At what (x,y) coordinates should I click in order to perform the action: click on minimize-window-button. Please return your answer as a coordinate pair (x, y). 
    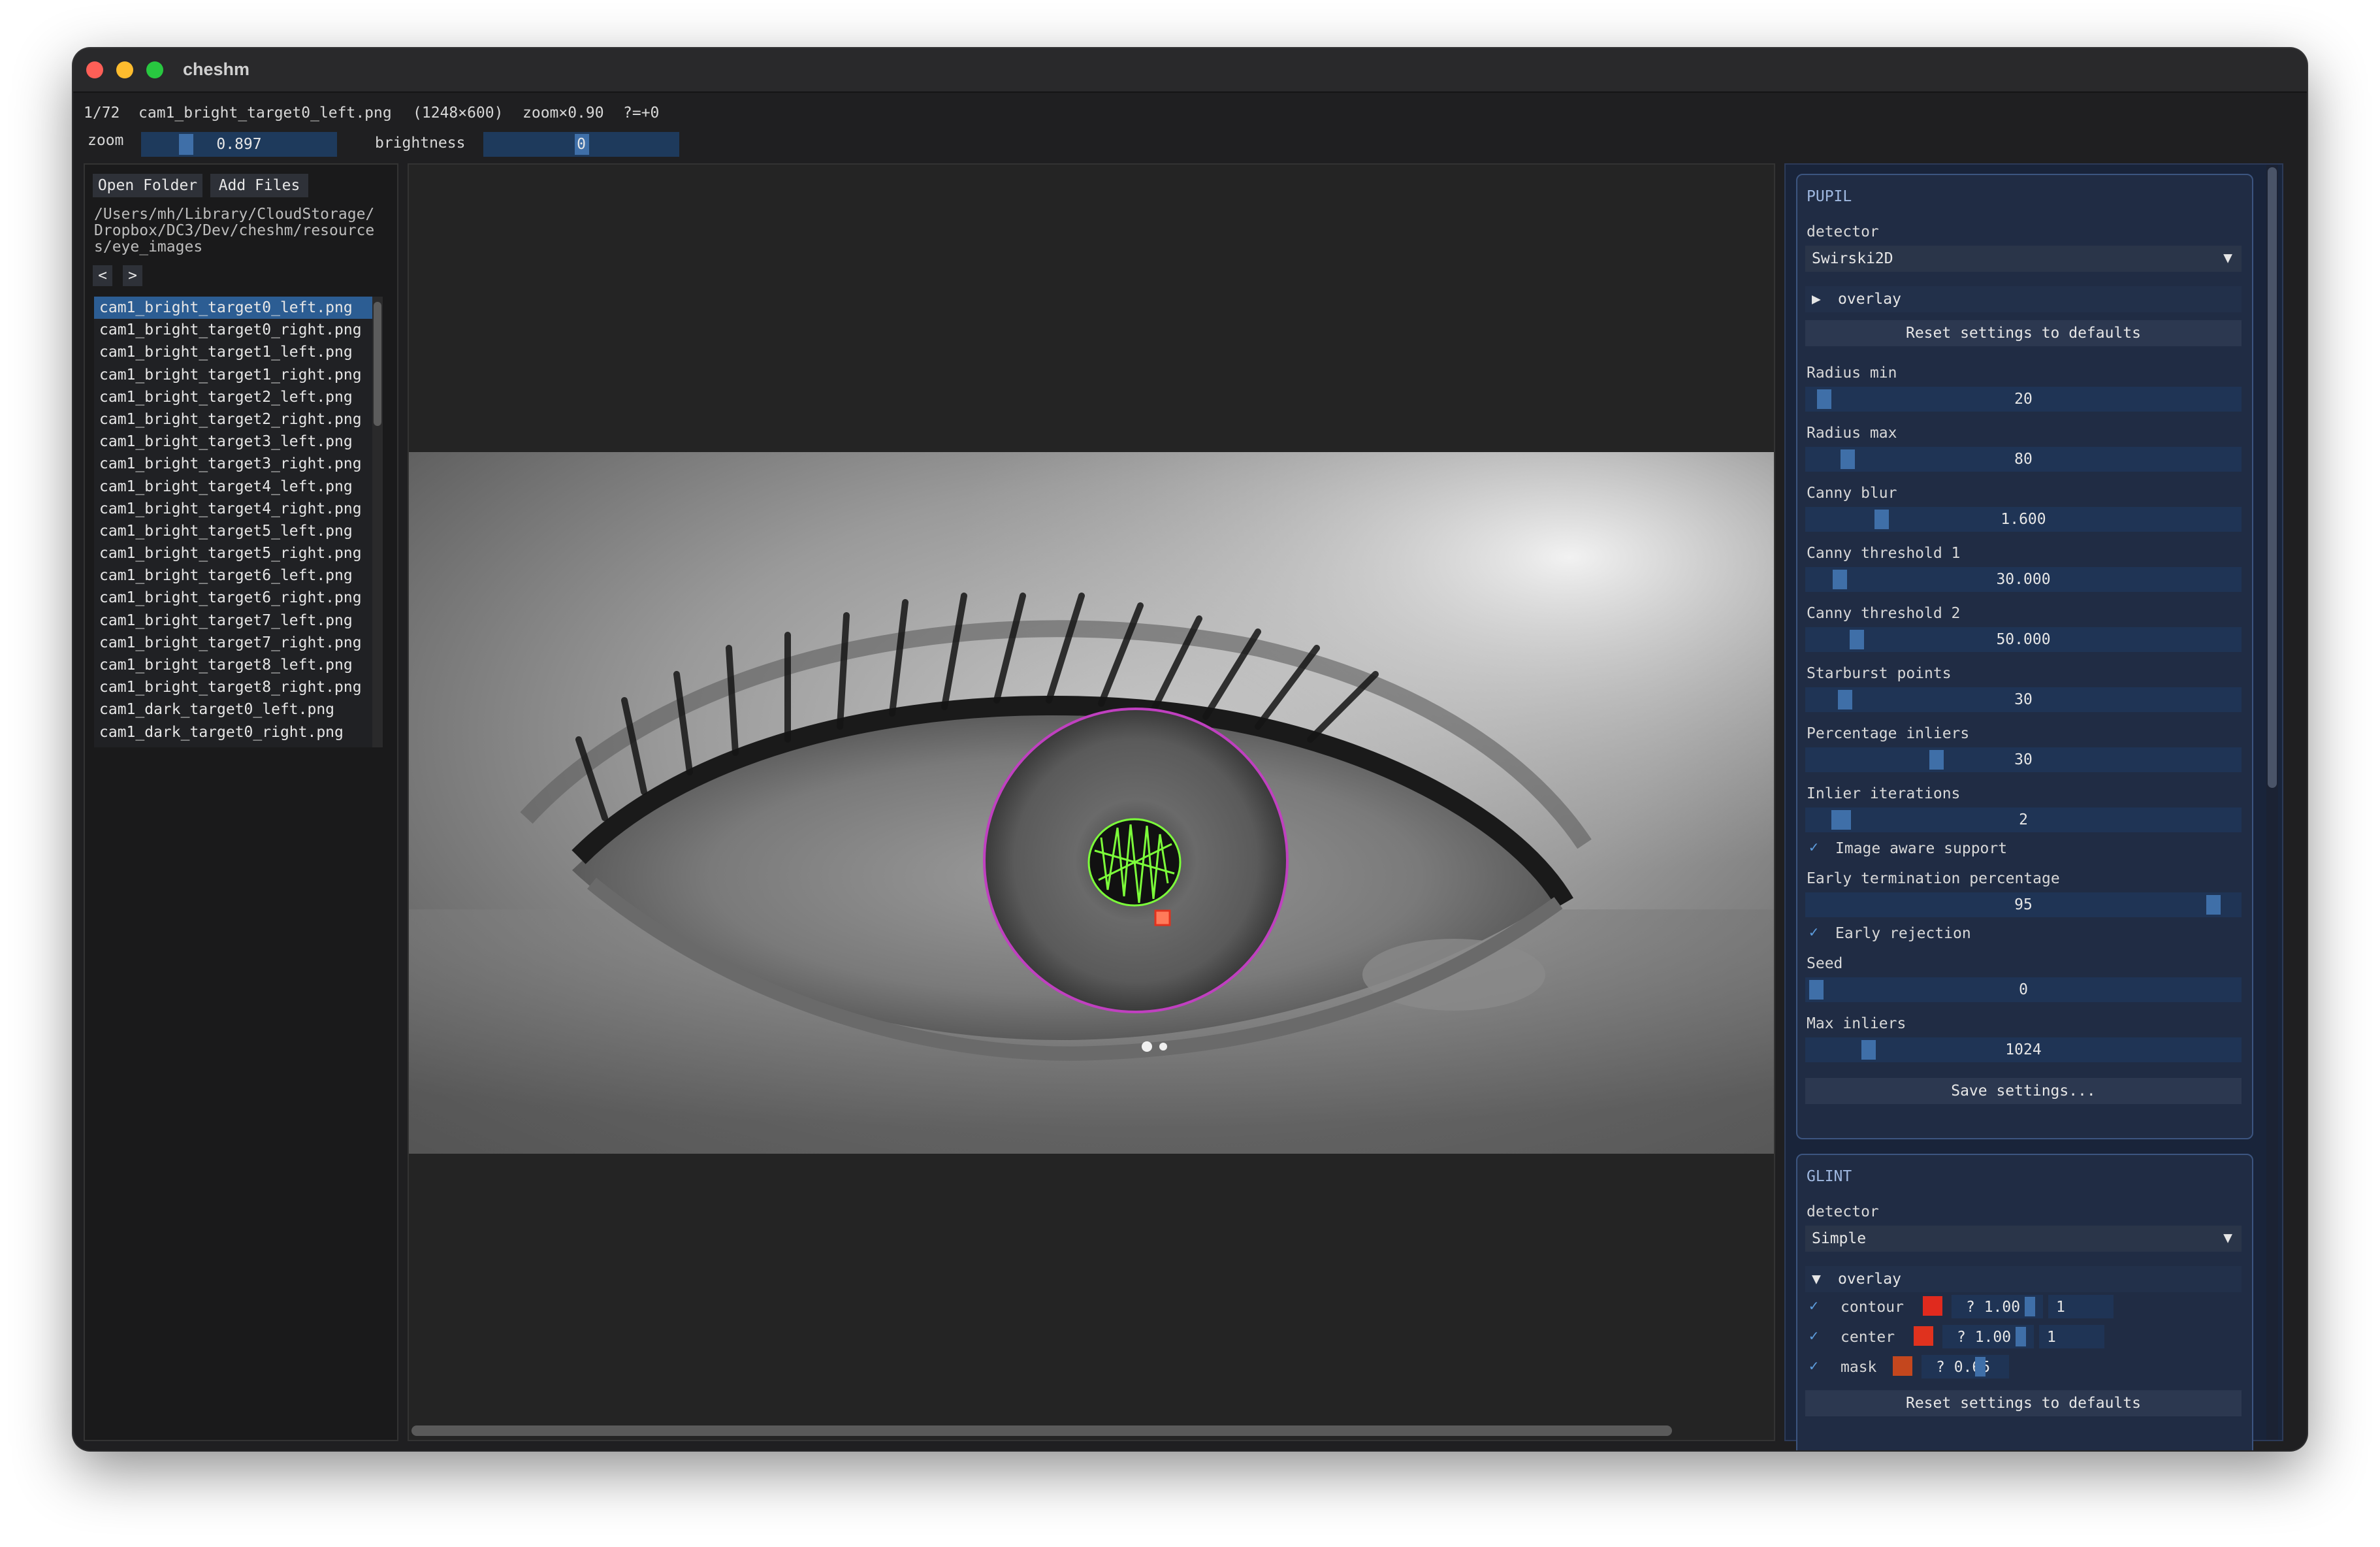
    Looking at the image, I should click on (124, 69).